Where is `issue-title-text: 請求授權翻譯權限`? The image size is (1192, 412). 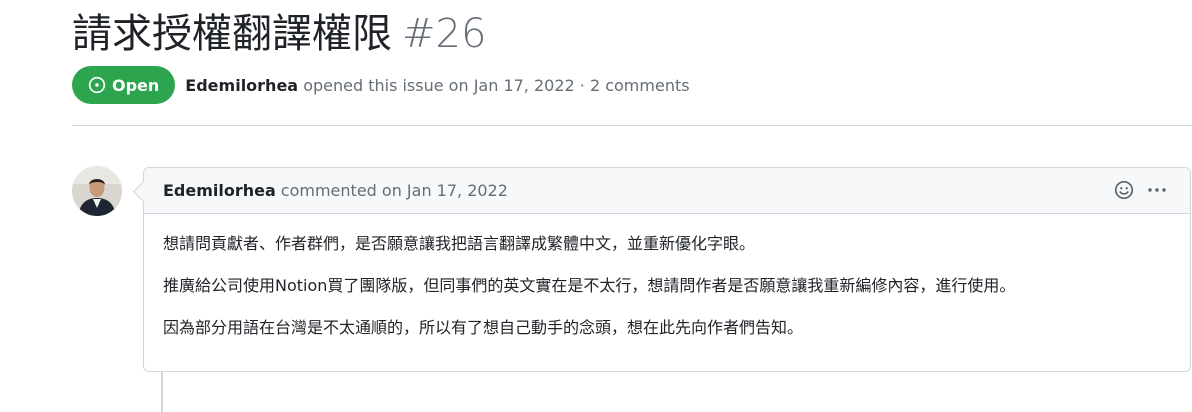
issue-title-text: 請求授權翻譯權限 is located at coordinates (232, 34).